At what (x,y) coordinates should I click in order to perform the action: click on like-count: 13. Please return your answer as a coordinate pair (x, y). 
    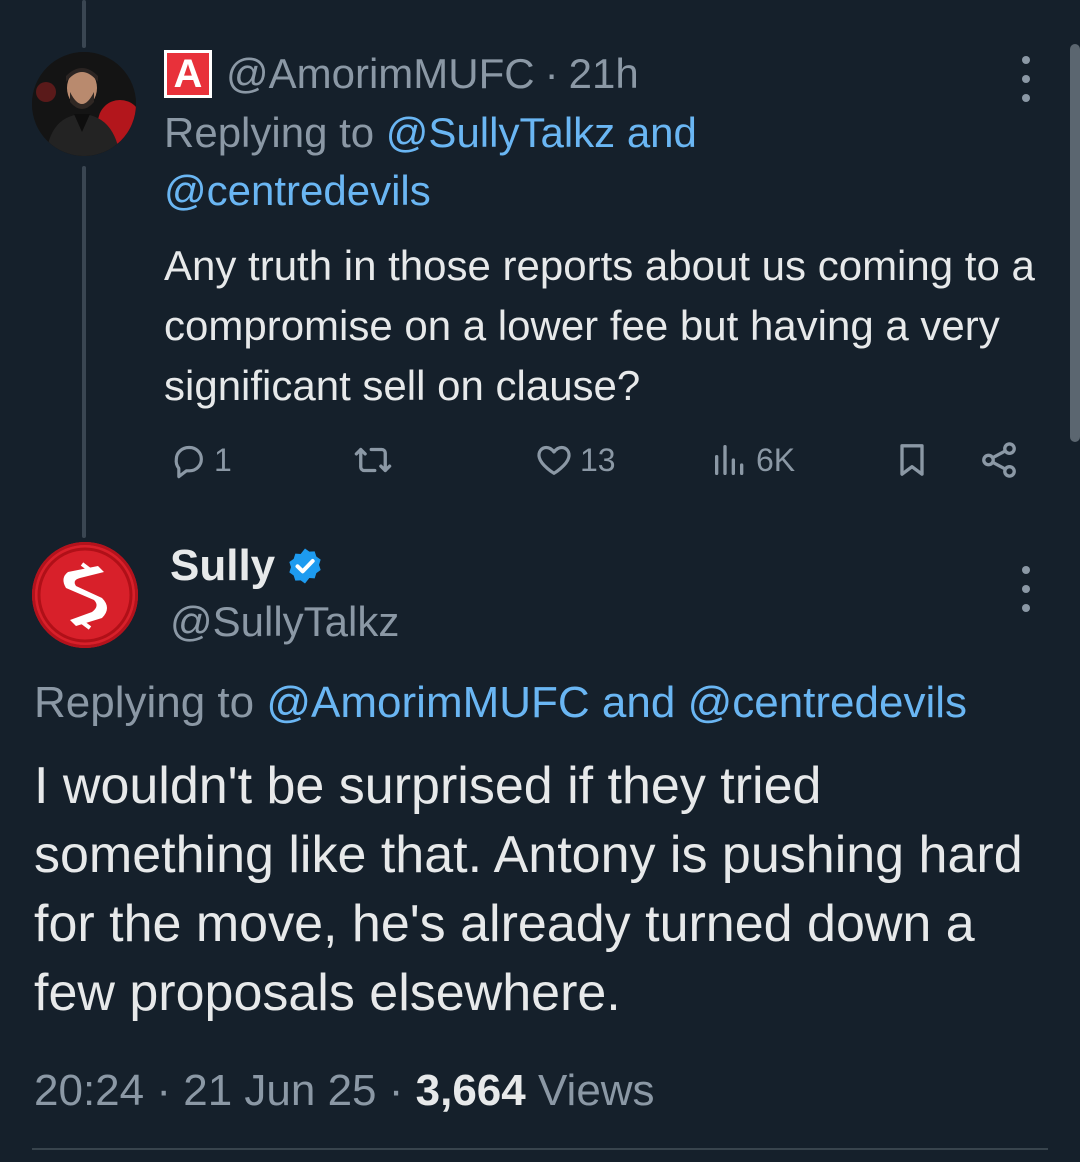
    Looking at the image, I should click on (598, 459).